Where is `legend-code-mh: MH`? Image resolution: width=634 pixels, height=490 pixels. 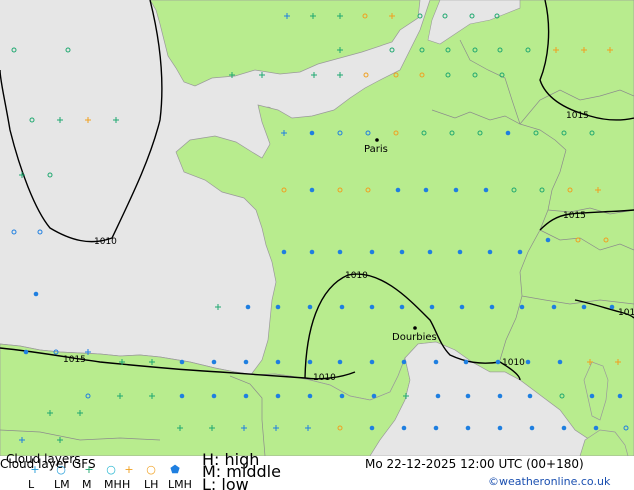 legend-code-mh: MH is located at coordinates (113, 484).